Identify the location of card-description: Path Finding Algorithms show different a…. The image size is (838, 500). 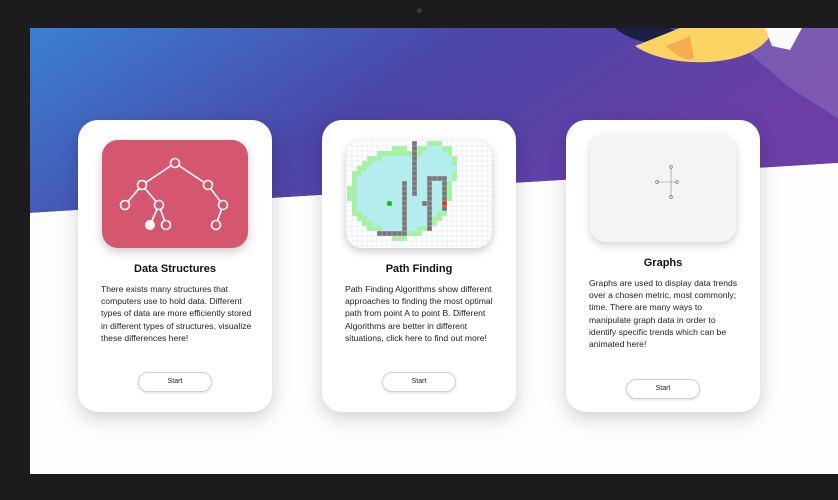
(419, 313).